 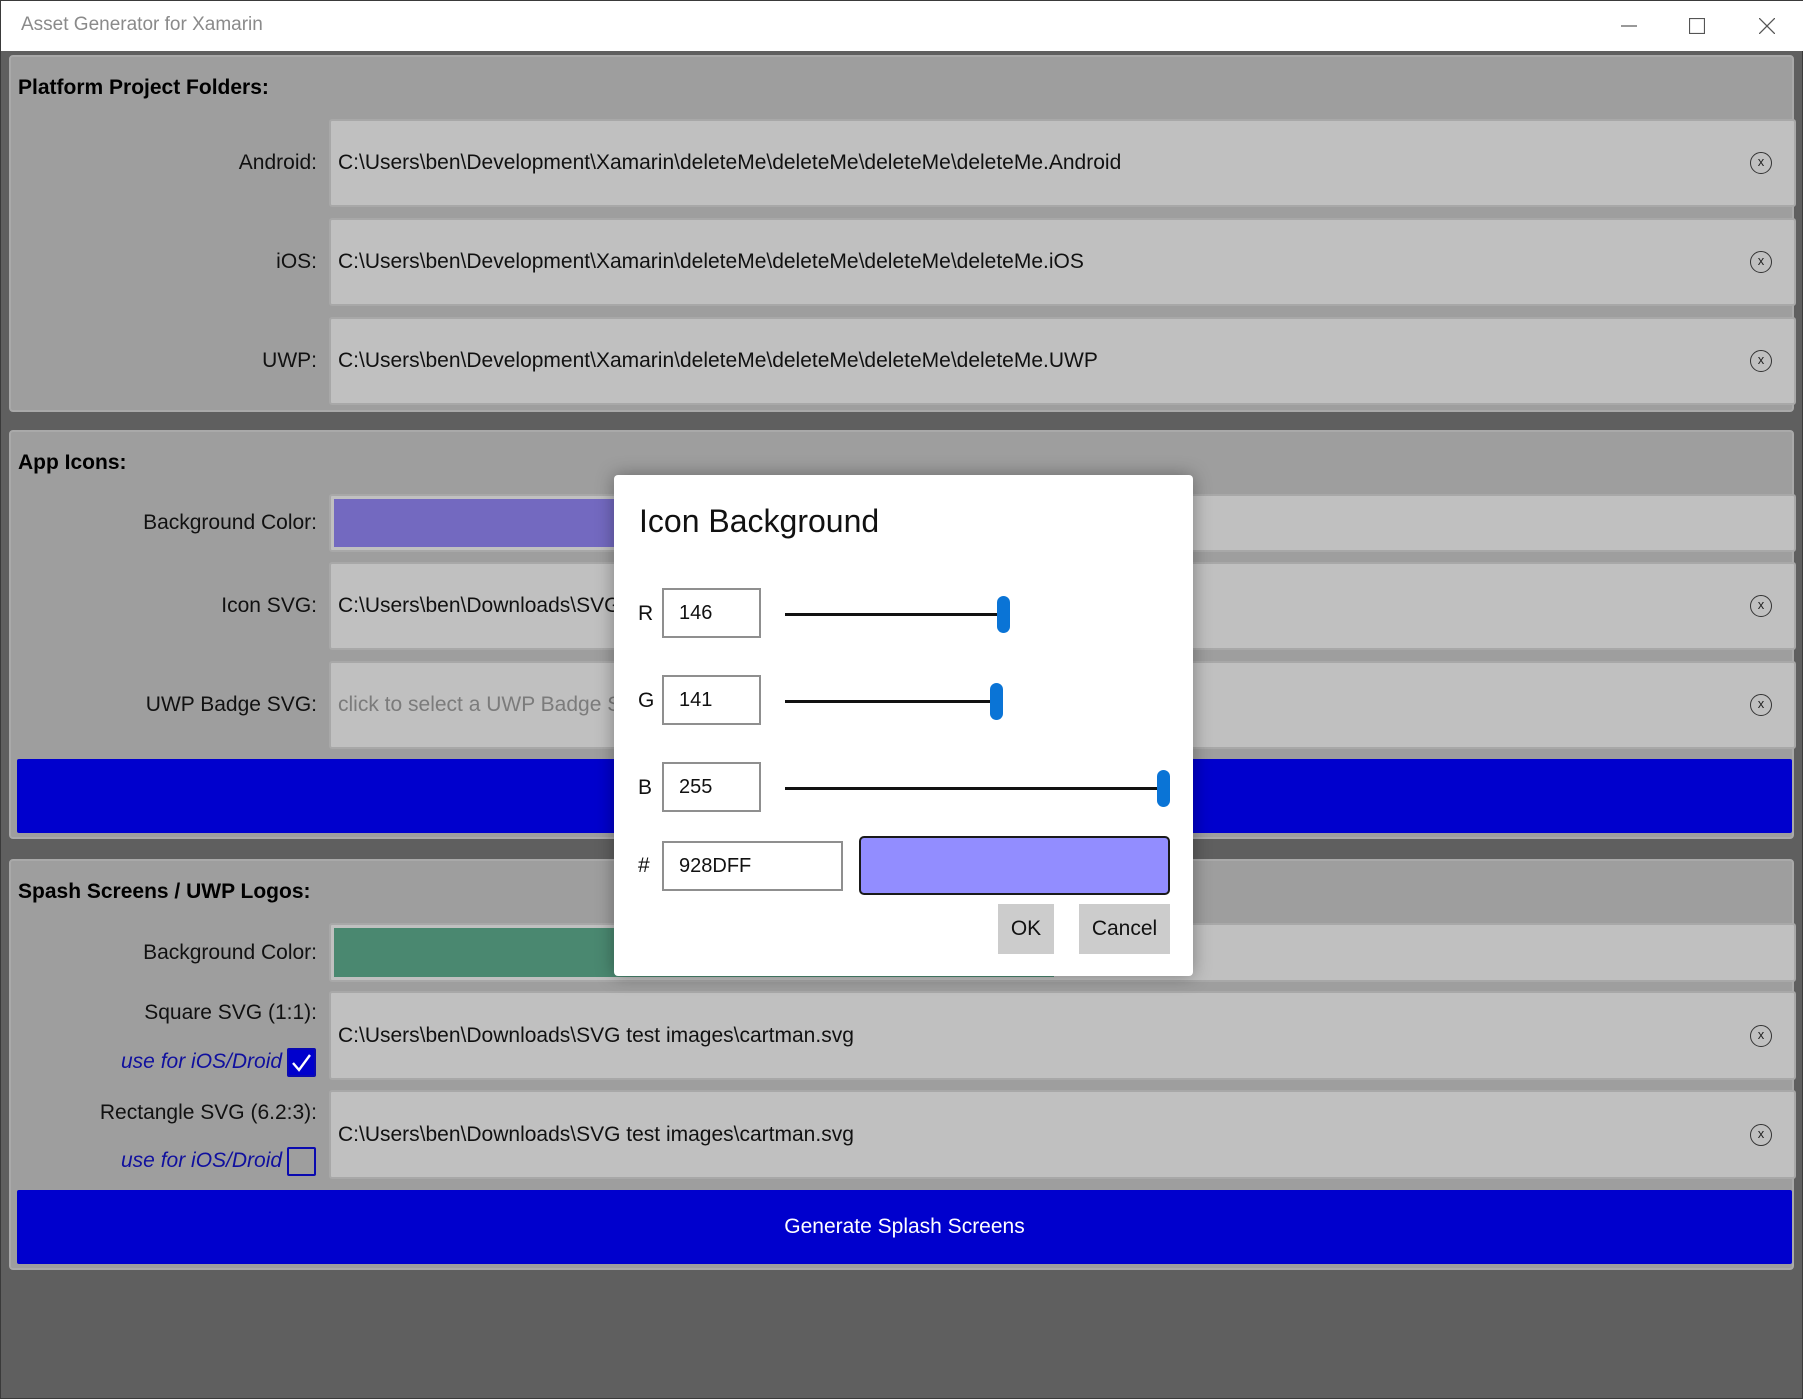 I want to click on maximize-icon, so click(x=1697, y=26).